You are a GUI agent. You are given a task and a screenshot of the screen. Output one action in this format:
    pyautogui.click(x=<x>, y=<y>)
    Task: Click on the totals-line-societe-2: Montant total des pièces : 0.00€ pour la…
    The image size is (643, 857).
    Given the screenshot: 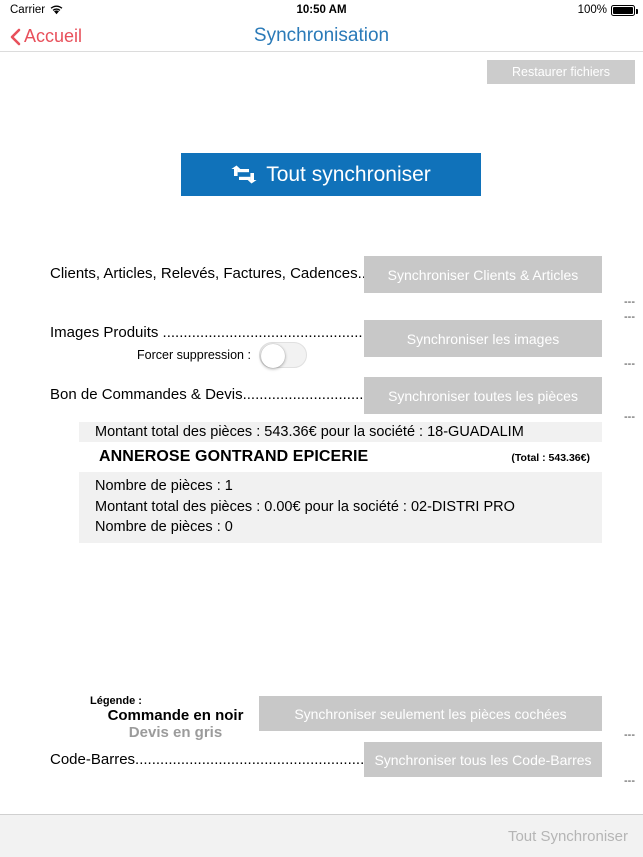 What is the action you would take?
    pyautogui.click(x=305, y=506)
    